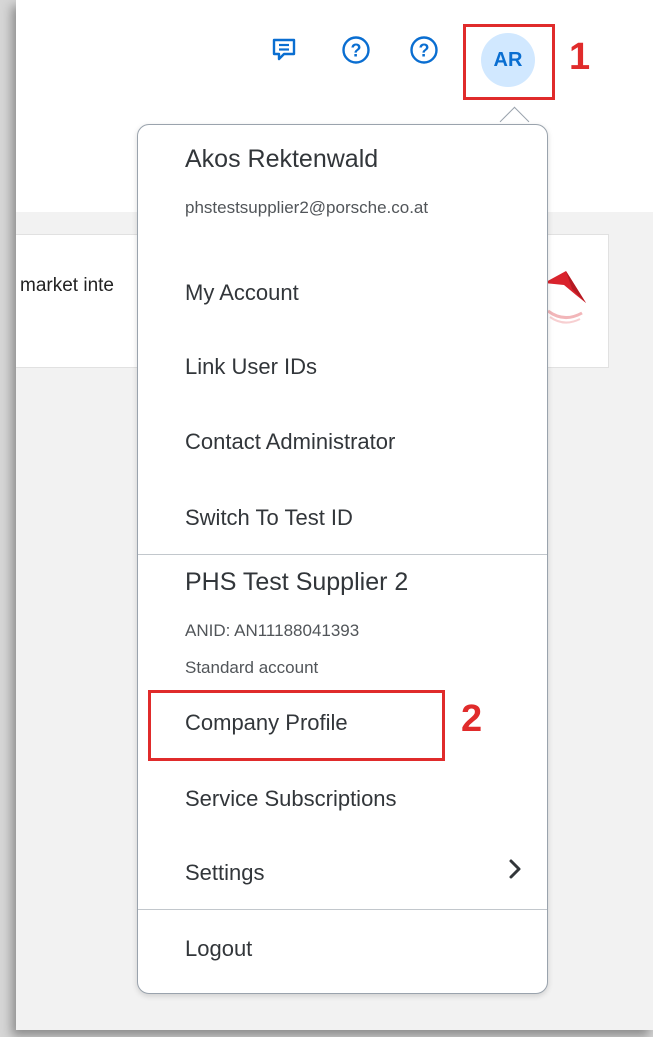 The height and width of the screenshot is (1037, 653). I want to click on chevron-right-icon, so click(515, 871).